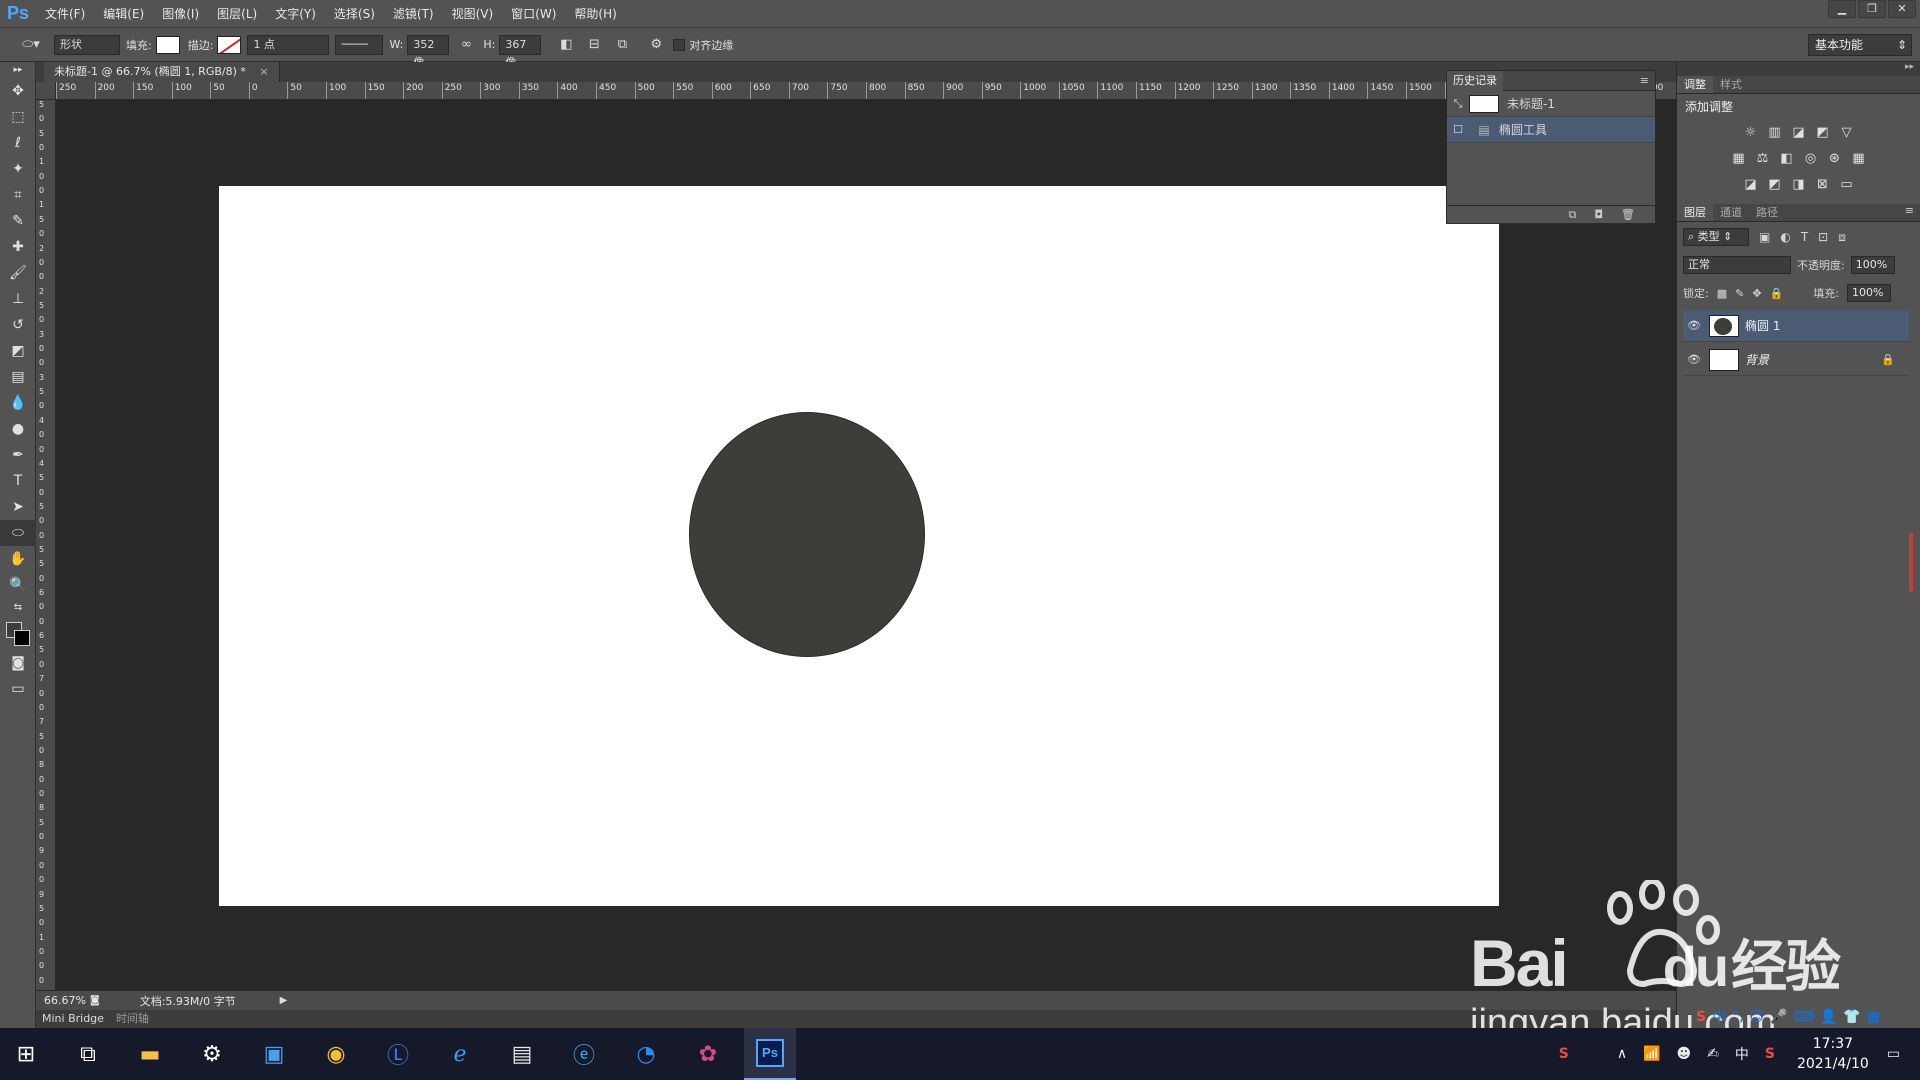 This screenshot has width=1920, height=1080. Describe the element at coordinates (1833, 1054) in the screenshot. I see `clock: 17:37 2021/4/10` at that location.